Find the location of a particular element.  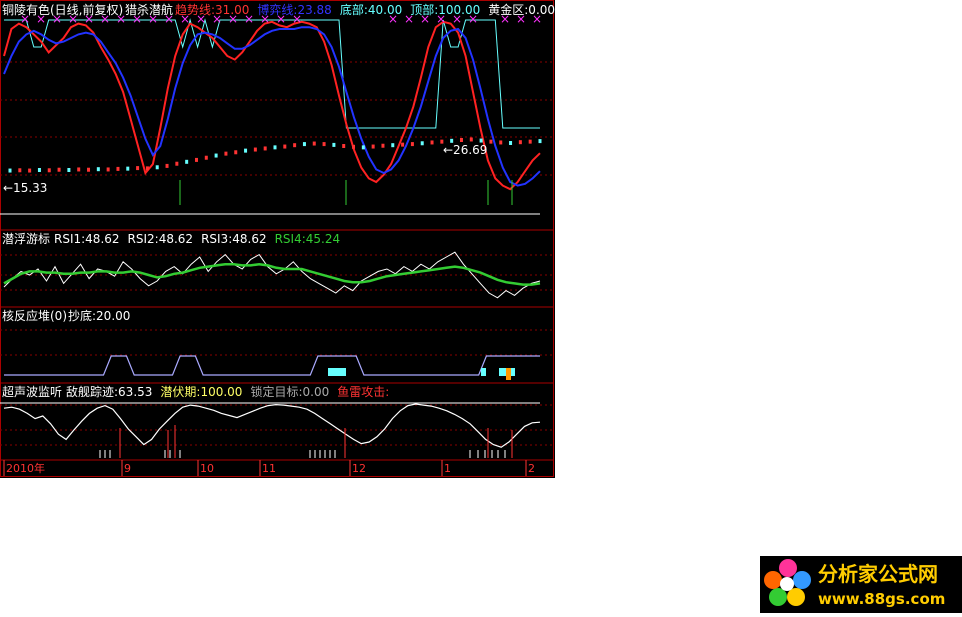

chaodi-line is located at coordinates (272, 365).